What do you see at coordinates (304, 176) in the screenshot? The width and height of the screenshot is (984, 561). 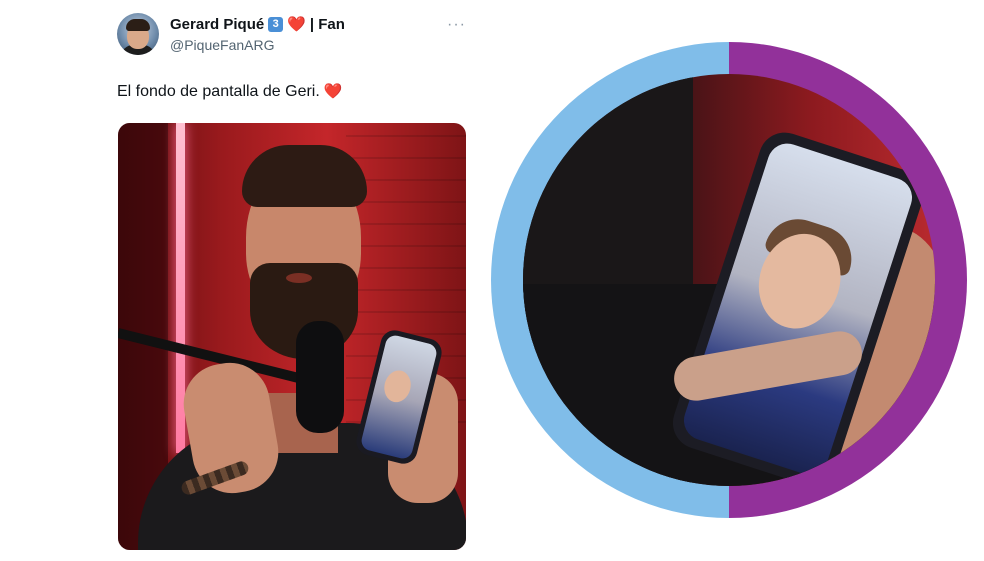 I see `man-hair` at bounding box center [304, 176].